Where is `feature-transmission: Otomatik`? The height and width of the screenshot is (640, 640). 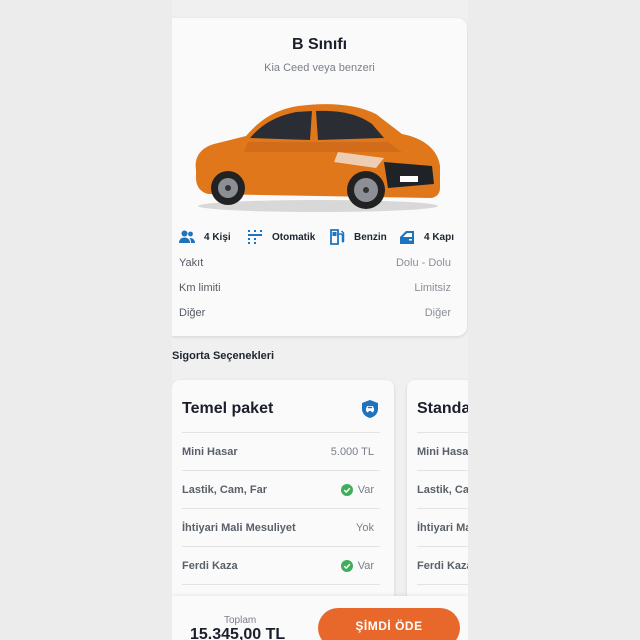 feature-transmission: Otomatik is located at coordinates (280, 237).